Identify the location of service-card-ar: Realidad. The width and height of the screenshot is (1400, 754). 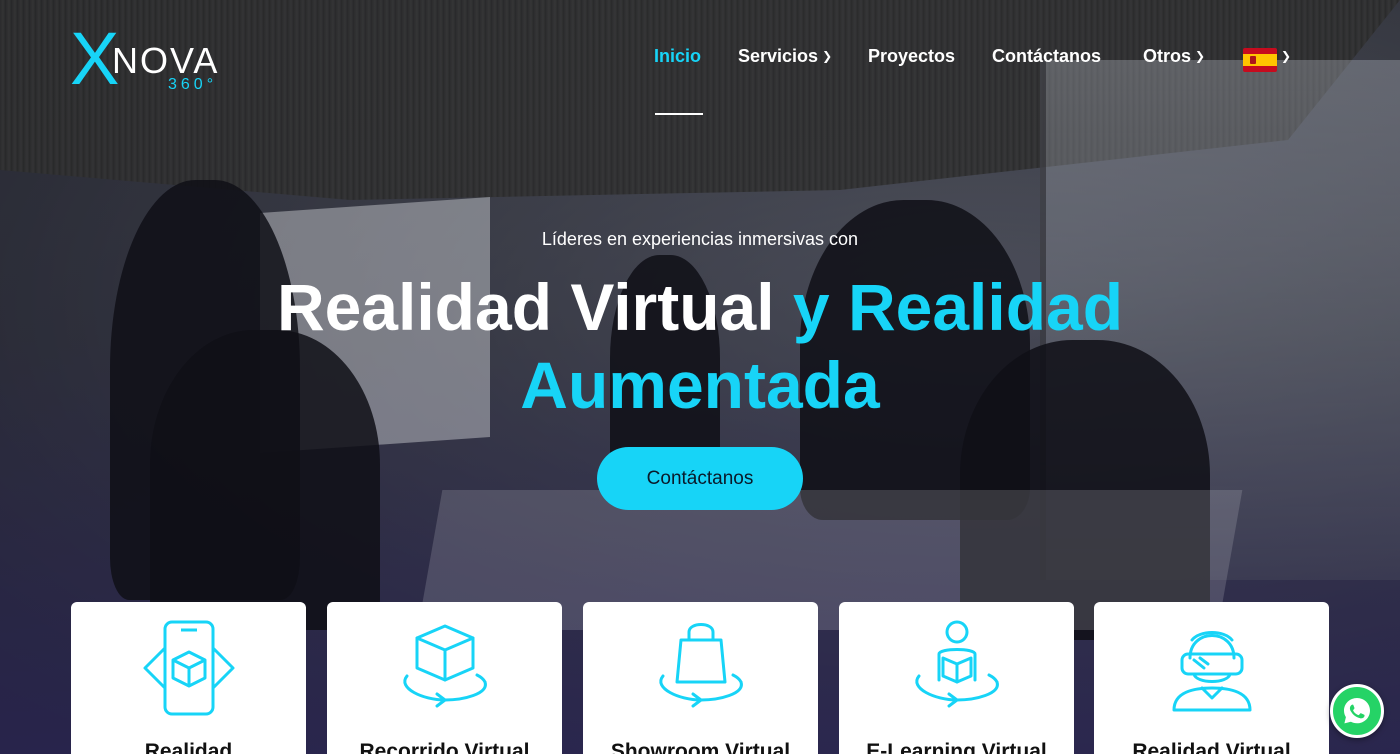
(188, 678).